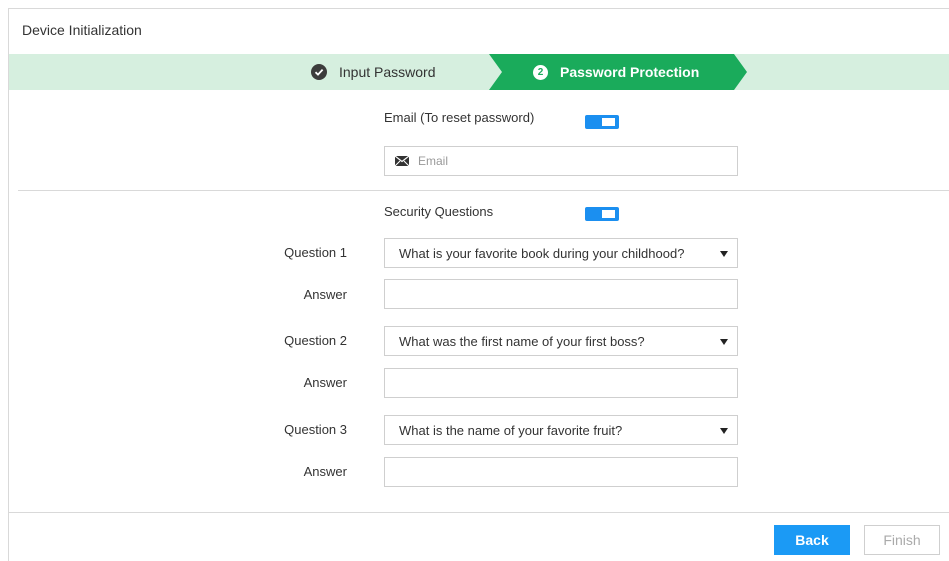 This screenshot has width=949, height=561. Describe the element at coordinates (561, 294) in the screenshot. I see `answer-1-field` at that location.